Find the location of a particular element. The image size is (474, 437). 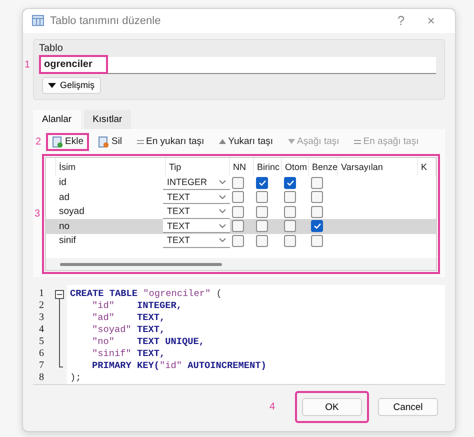

column-header: İsim is located at coordinates (111, 167).